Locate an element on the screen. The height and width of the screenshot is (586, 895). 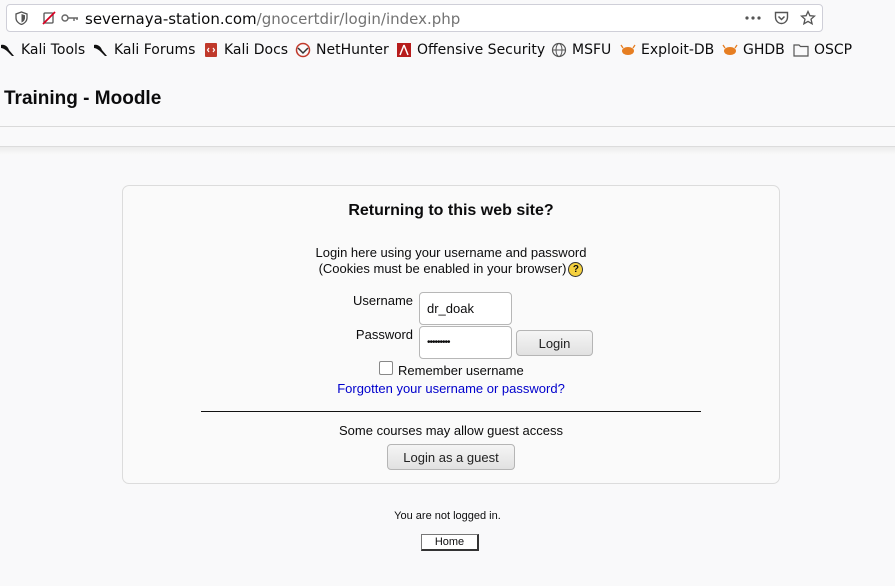
bookmark-star-icon is located at coordinates (808, 18).